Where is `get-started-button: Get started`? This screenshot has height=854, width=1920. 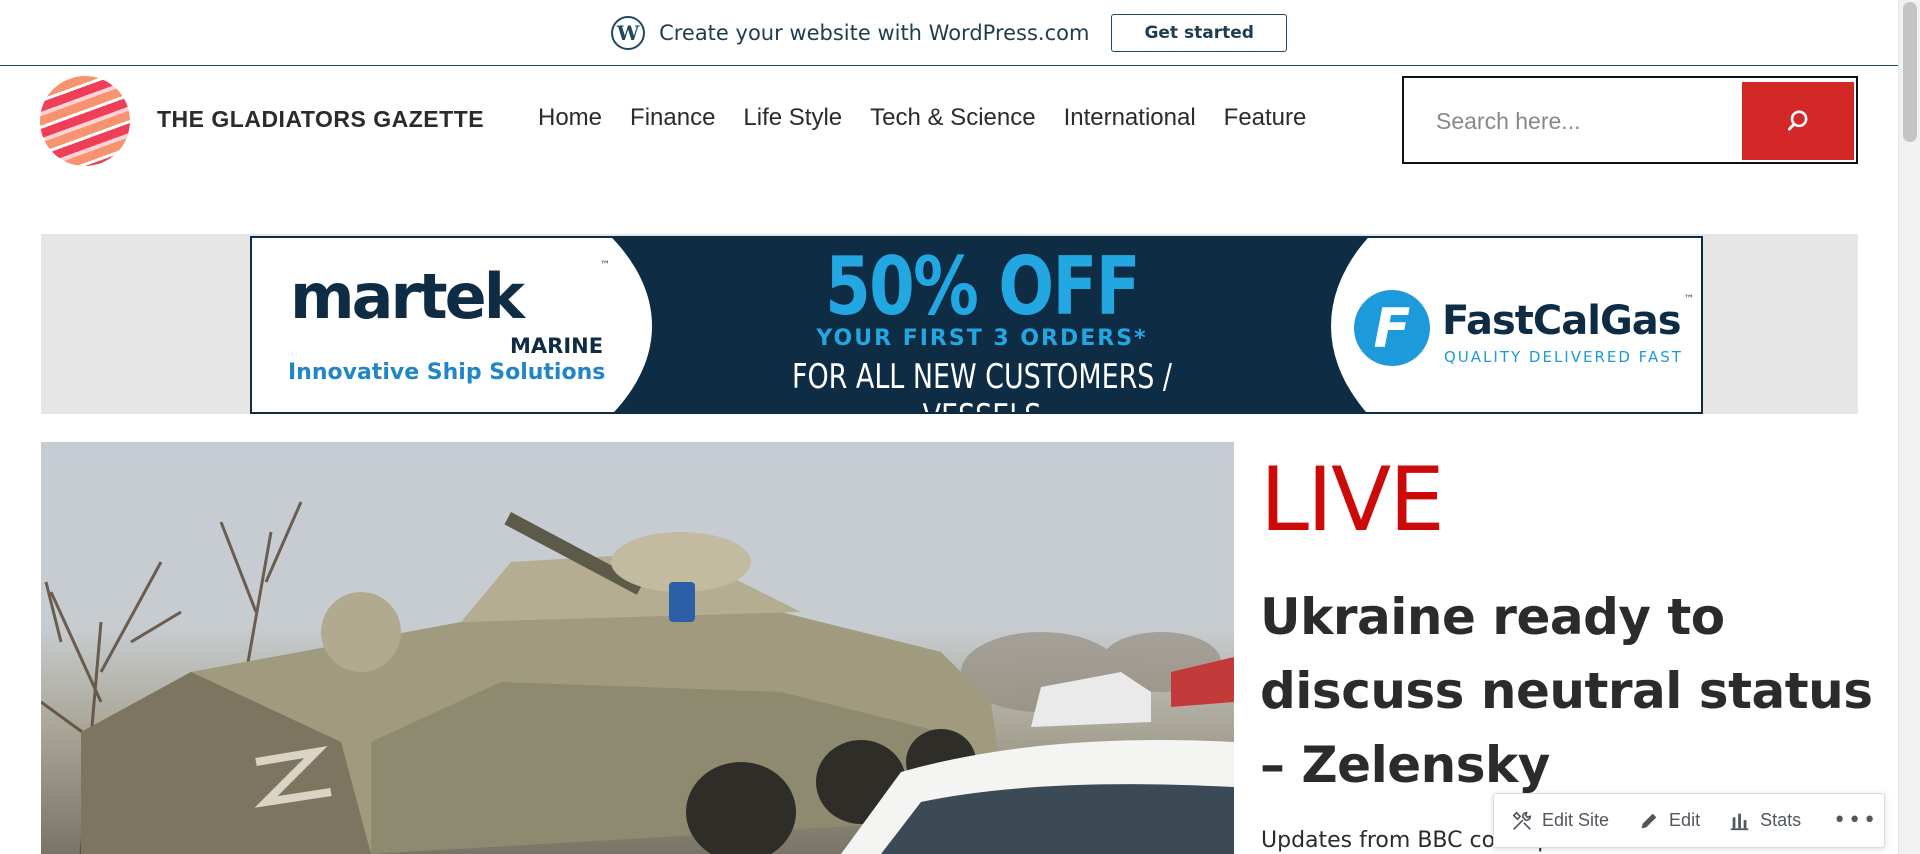 get-started-button: Get started is located at coordinates (1199, 32).